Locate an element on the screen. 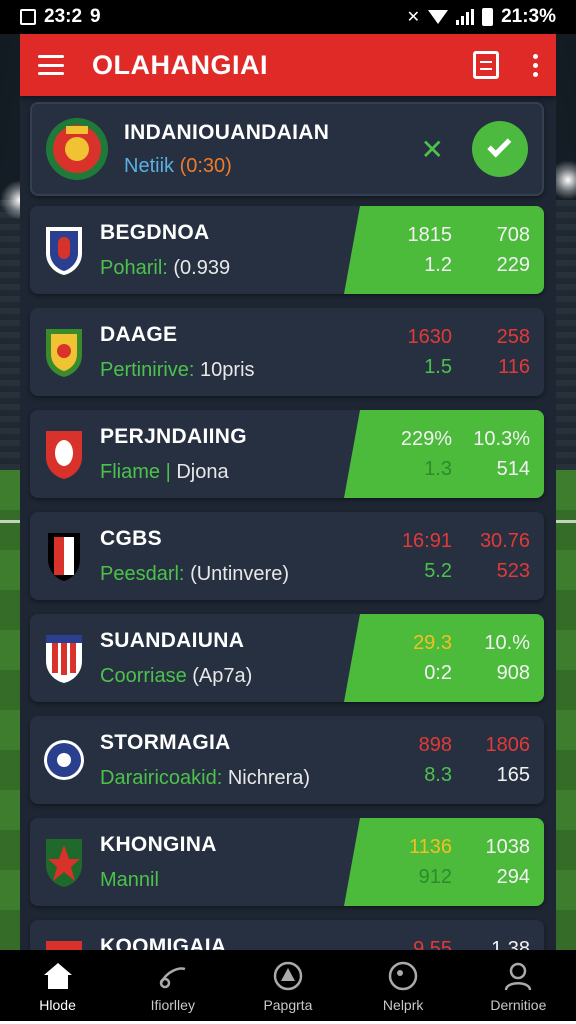 The width and height of the screenshot is (576, 1024). odds-value: 10.3% is located at coordinates (491, 439).